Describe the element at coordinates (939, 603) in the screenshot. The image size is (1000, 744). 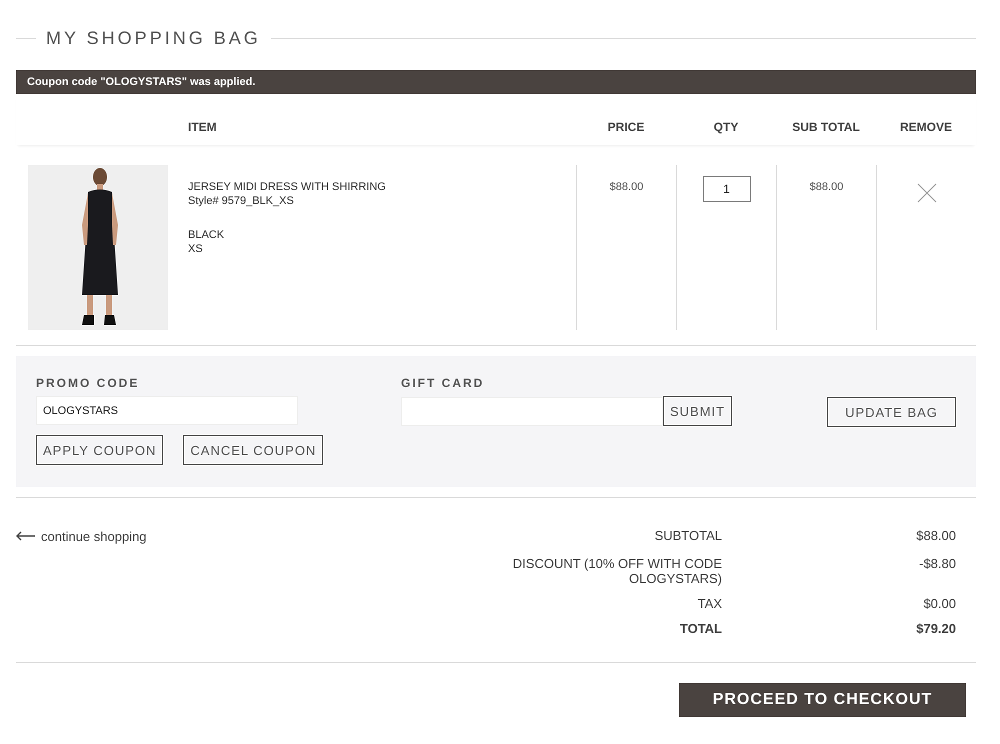
I see `summary-value: $0.00` at that location.